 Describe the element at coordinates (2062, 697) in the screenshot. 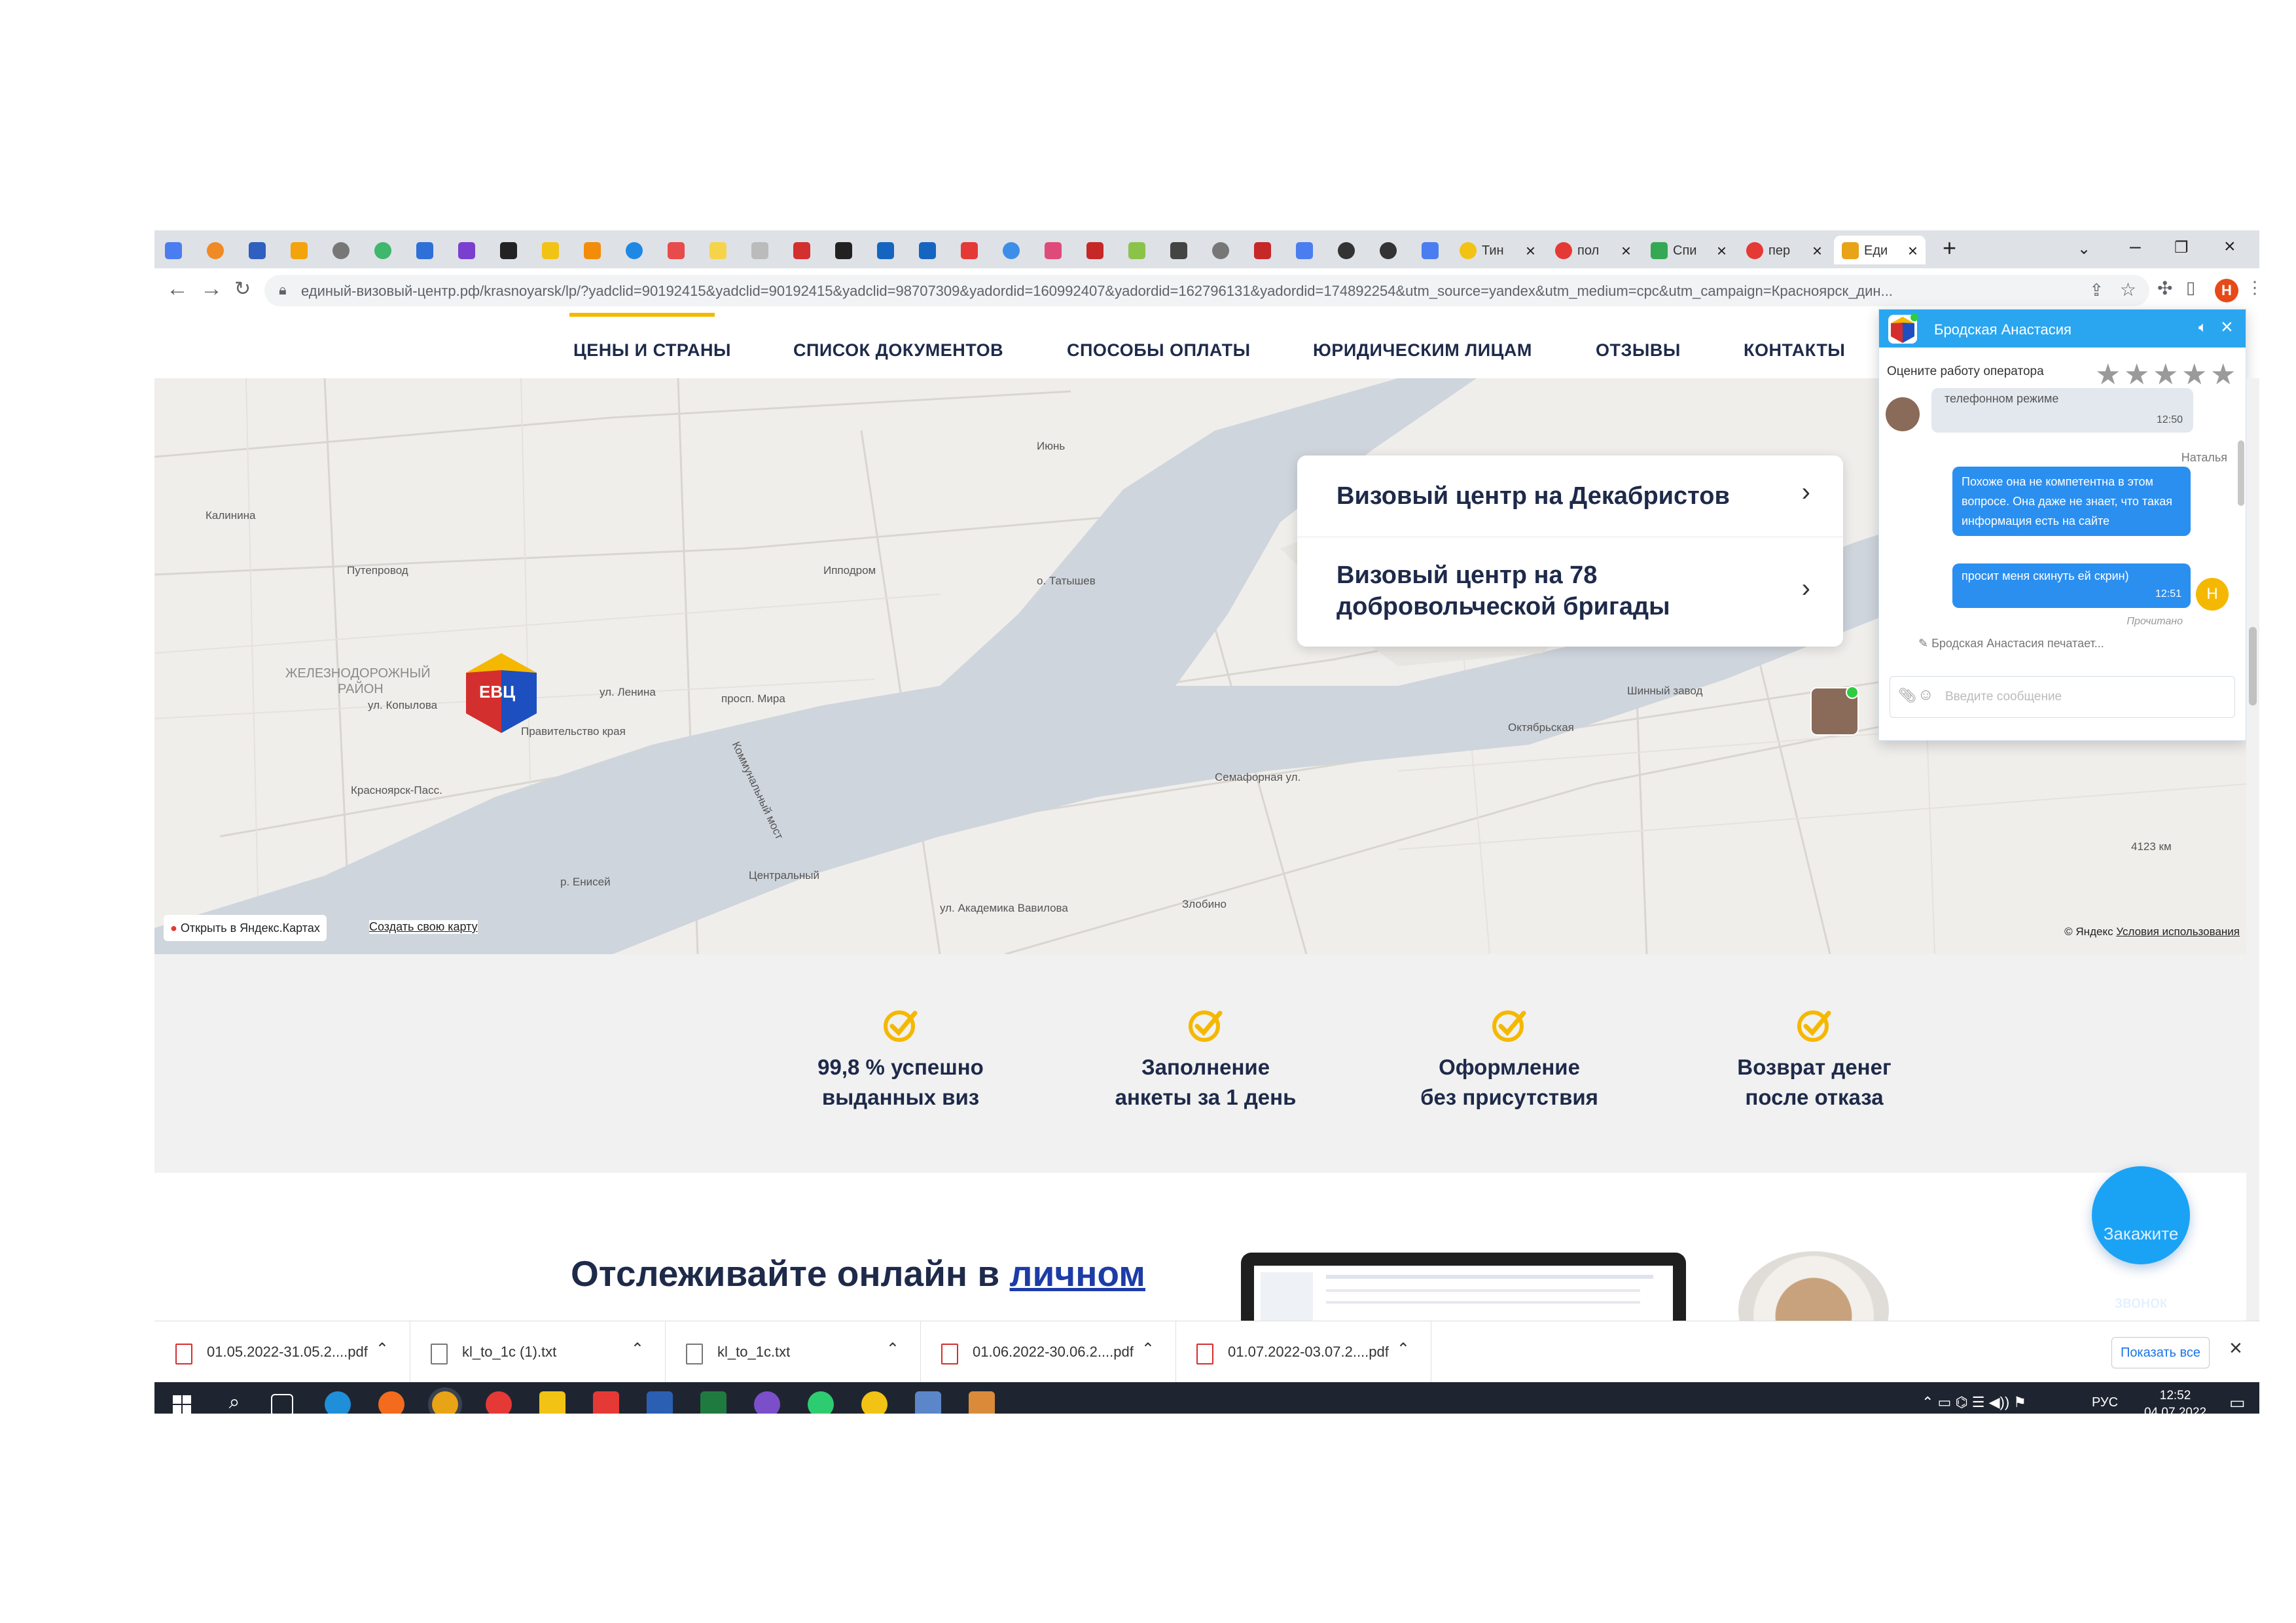

I see `chat-message-input: 📎︎ ☺ Введите сообщение` at that location.